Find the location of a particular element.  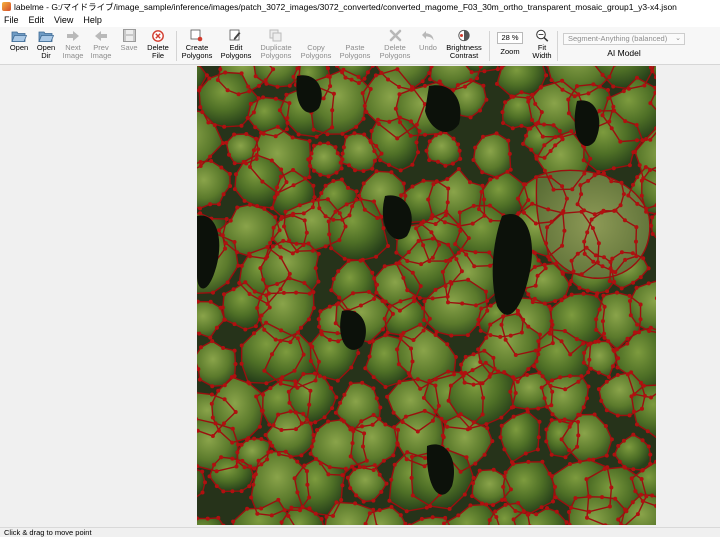

zoom-spinbox: 28 % is located at coordinates (510, 38).